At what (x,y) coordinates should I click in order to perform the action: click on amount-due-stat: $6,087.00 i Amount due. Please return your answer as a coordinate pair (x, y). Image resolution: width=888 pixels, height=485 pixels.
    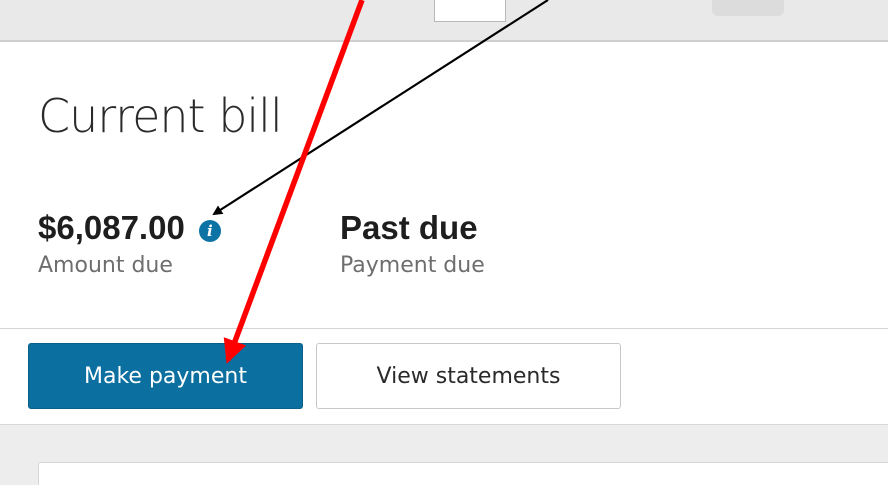
    Looking at the image, I should click on (129, 244).